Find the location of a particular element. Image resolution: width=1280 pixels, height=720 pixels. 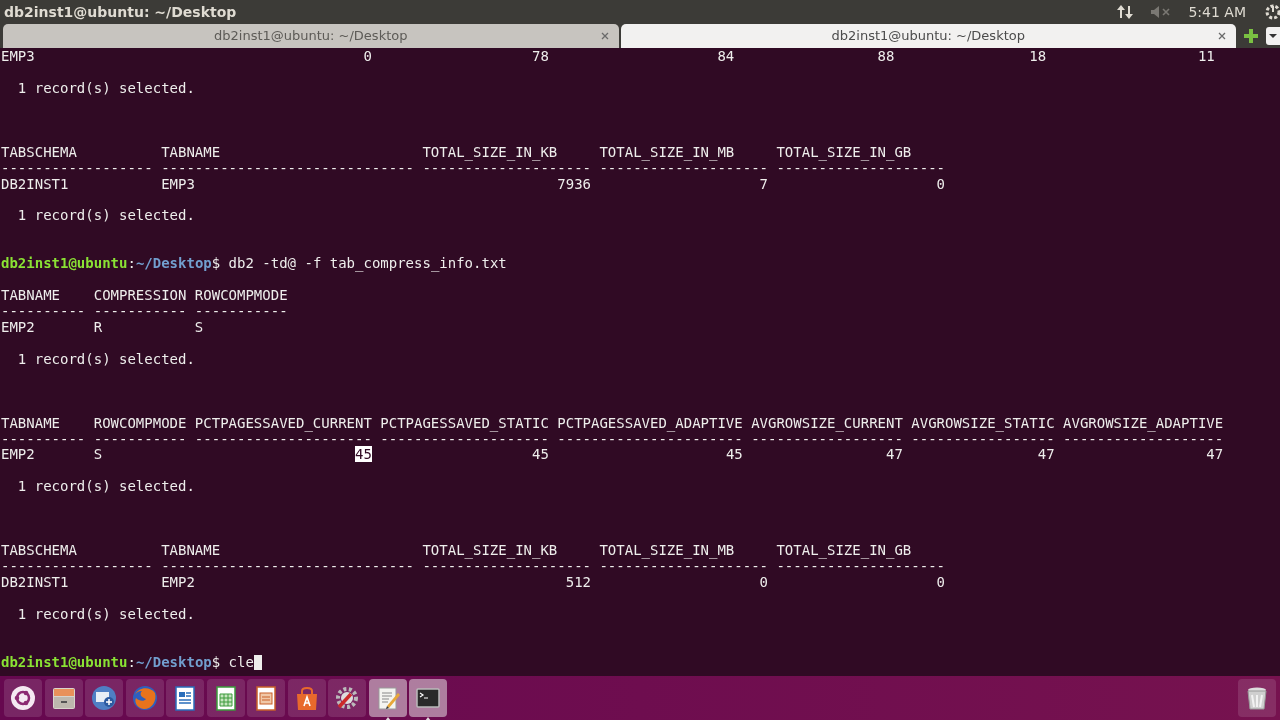

terminal-icon is located at coordinates (428, 698).